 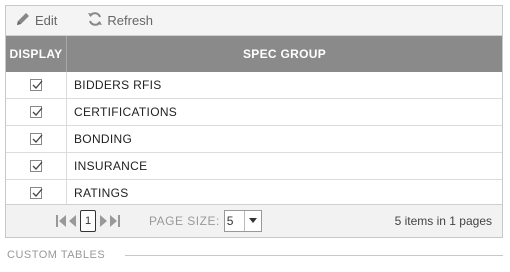 What do you see at coordinates (242, 221) in the screenshot?
I see `page-size-select: 5` at bounding box center [242, 221].